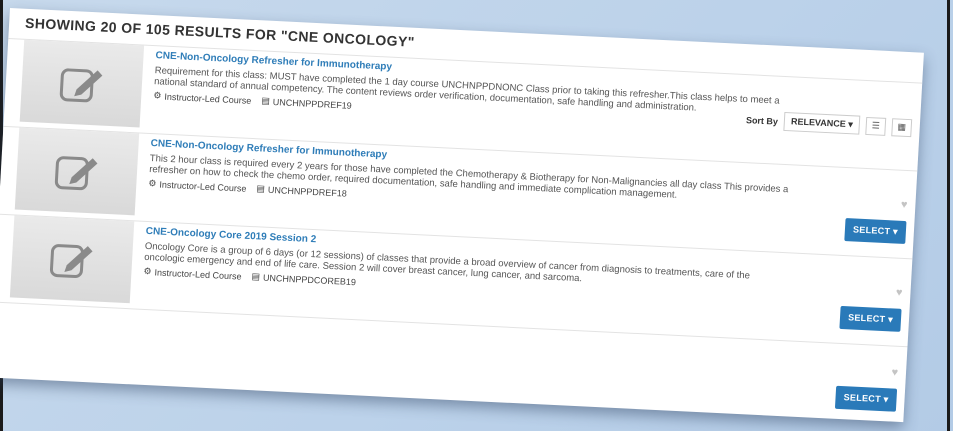 The width and height of the screenshot is (953, 431). Describe the element at coordinates (312, 103) in the screenshot. I see `course-code: UNCHNPPDREF19` at that location.